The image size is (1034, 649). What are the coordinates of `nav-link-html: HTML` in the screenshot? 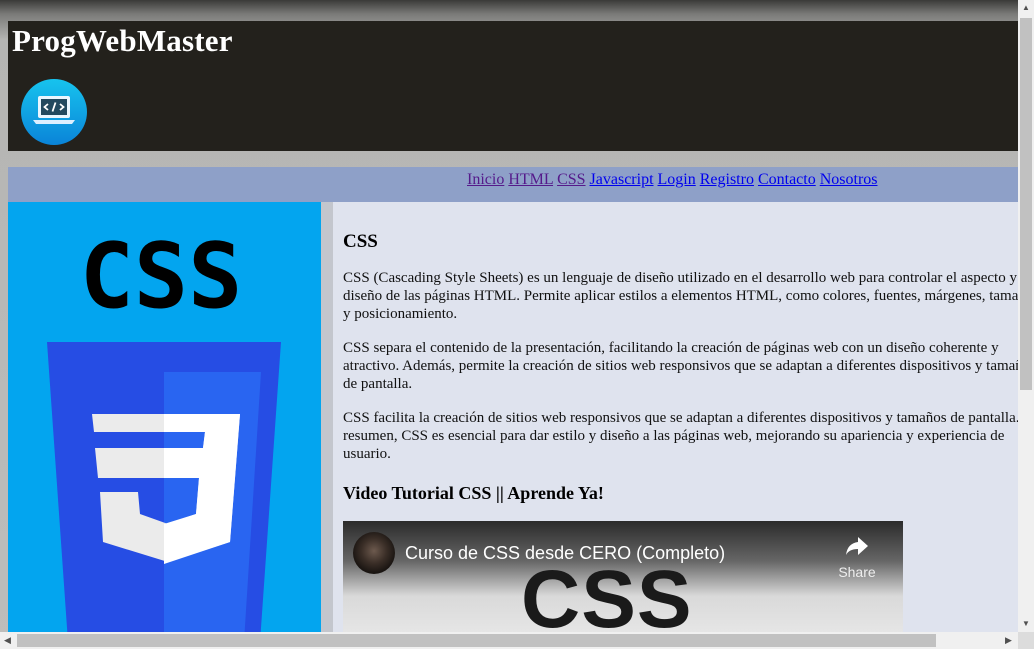 It's located at (530, 179).